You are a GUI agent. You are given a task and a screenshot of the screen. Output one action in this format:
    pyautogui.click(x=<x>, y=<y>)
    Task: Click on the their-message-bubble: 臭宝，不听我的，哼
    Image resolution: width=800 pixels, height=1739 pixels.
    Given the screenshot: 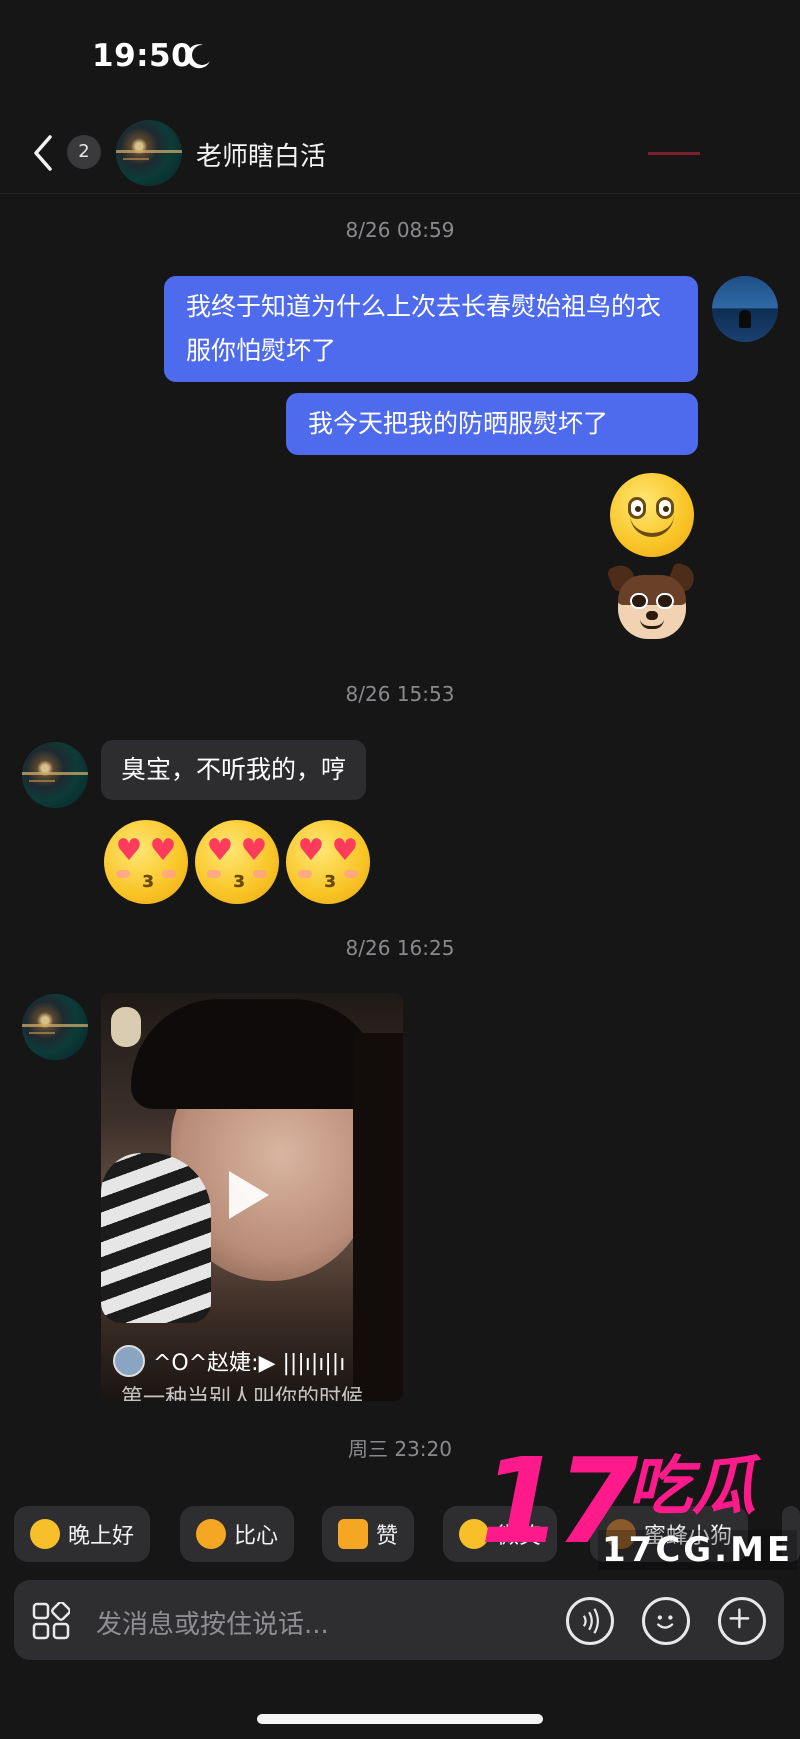 What is the action you would take?
    pyautogui.click(x=234, y=770)
    